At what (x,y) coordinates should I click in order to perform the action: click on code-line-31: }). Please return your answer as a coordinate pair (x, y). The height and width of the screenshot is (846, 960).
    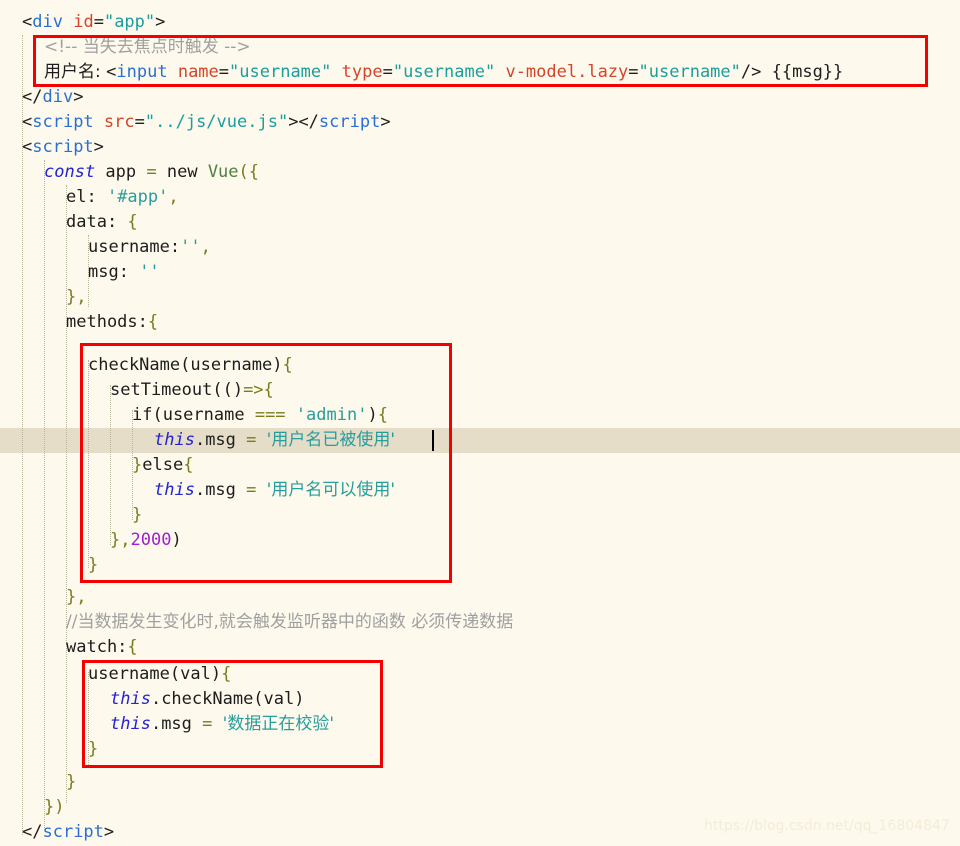
    Looking at the image, I should click on (32, 807).